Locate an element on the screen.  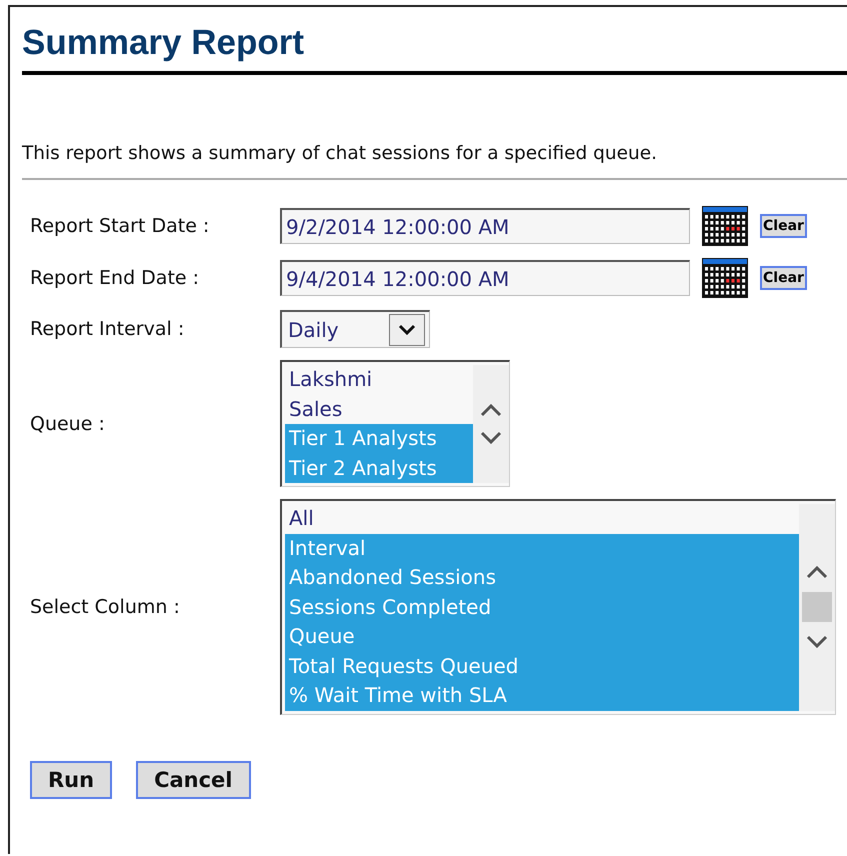
run-button: Run is located at coordinates (71, 779).